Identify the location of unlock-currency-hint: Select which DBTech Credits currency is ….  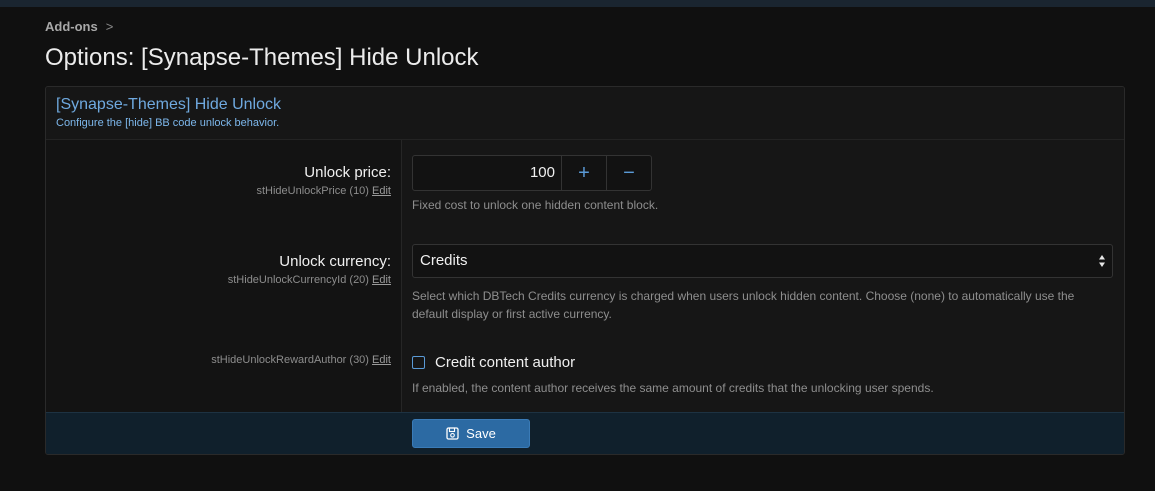
(743, 305).